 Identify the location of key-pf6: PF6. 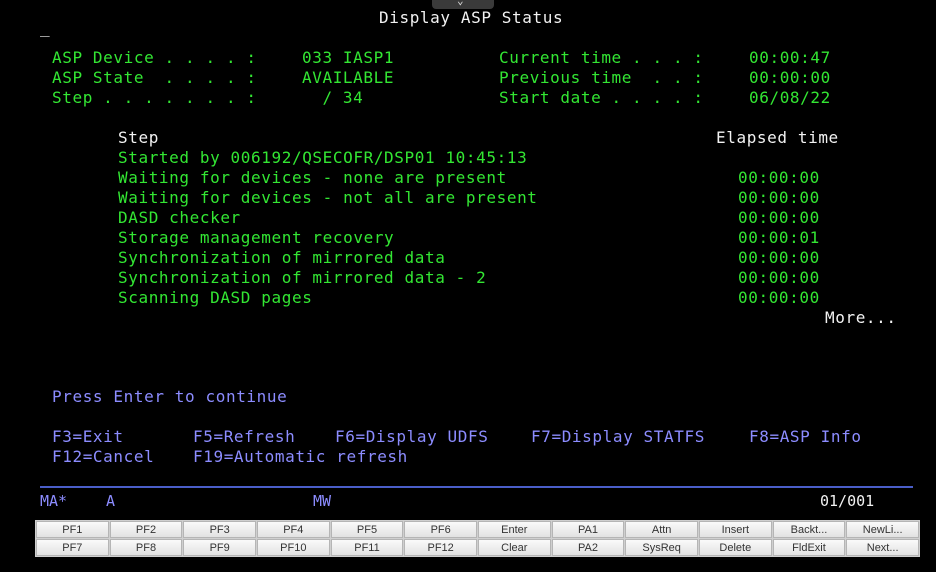
(440, 529).